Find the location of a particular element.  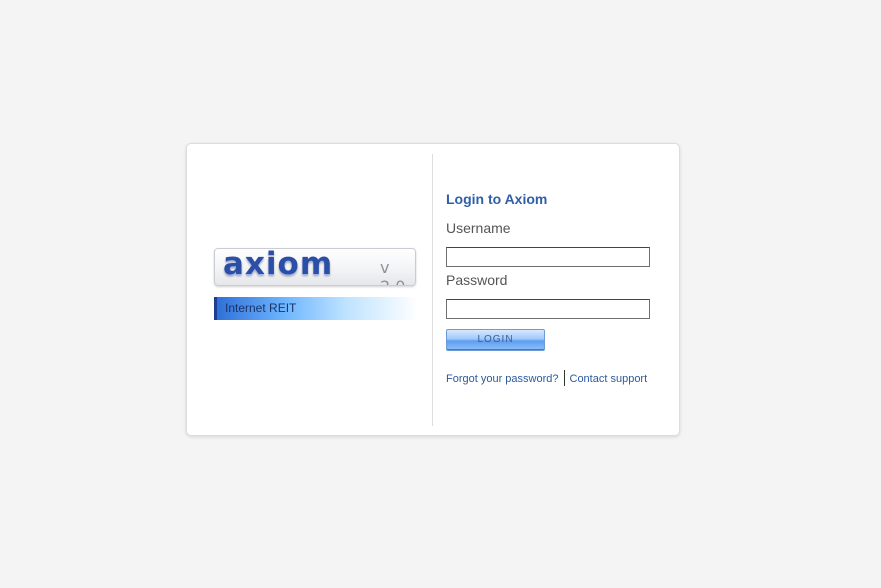

axiom-logo: axiom v 2.0 Internet REIT is located at coordinates (316, 284).